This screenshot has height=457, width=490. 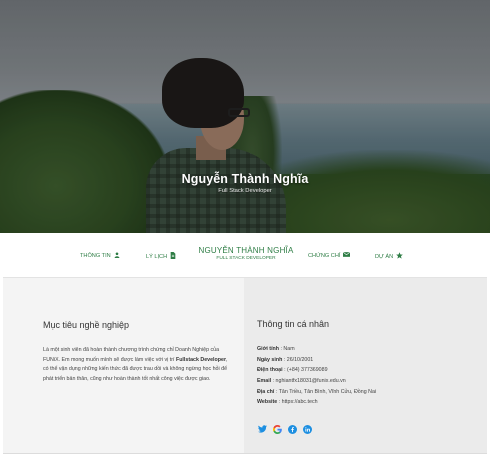 I want to click on nav-item-thong-tin: THÔNG TIN, so click(x=100, y=256).